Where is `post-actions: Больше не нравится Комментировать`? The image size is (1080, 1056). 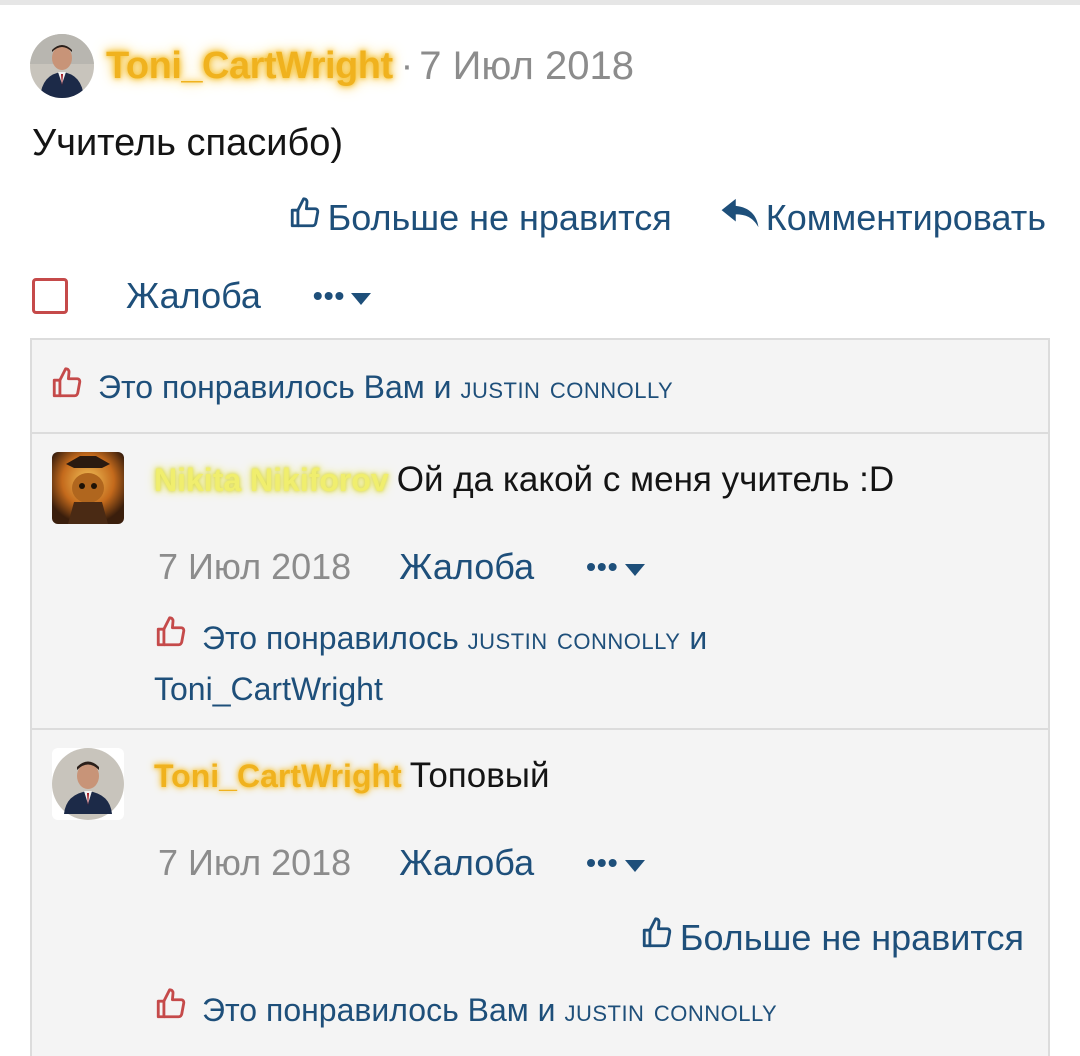 post-actions: Больше не нравится Комментировать is located at coordinates (667, 217).